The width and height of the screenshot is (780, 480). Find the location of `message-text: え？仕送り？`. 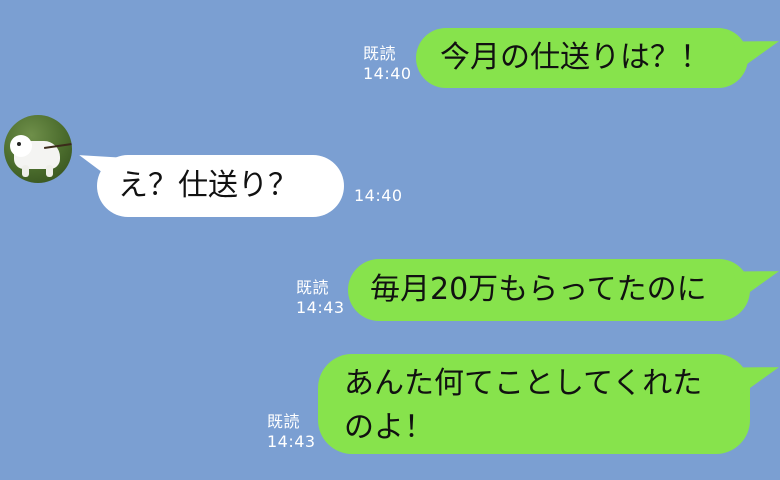

message-text: え？仕送り？ is located at coordinates (208, 185).